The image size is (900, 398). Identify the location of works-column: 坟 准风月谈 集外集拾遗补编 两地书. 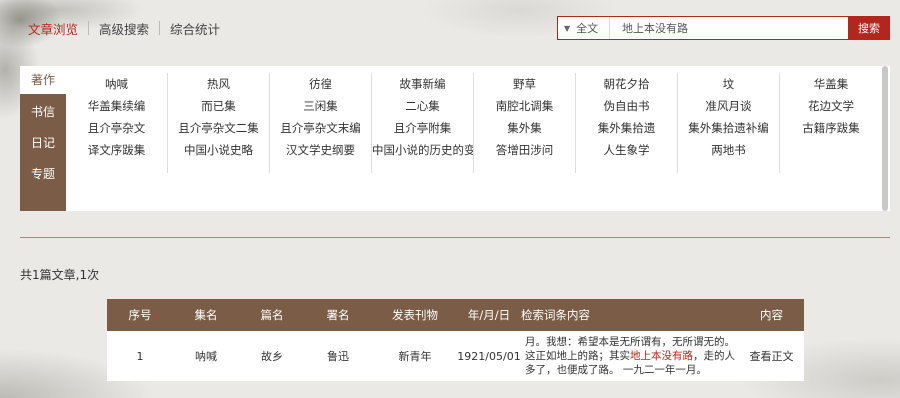
(729, 123).